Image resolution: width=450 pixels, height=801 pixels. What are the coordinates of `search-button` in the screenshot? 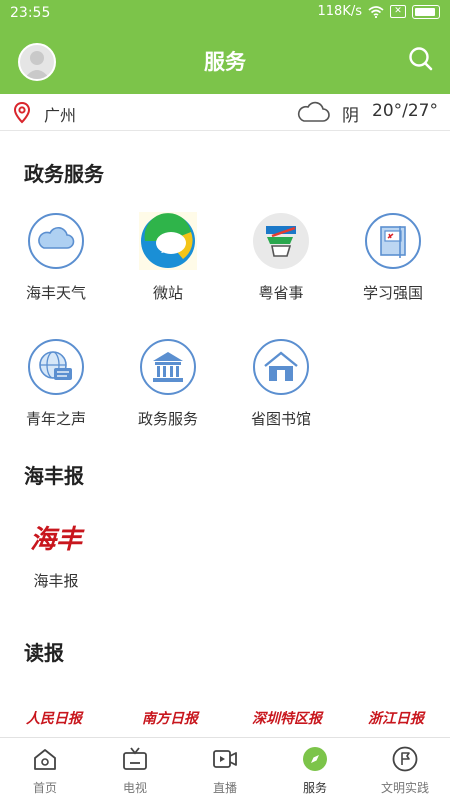 It's located at (421, 59).